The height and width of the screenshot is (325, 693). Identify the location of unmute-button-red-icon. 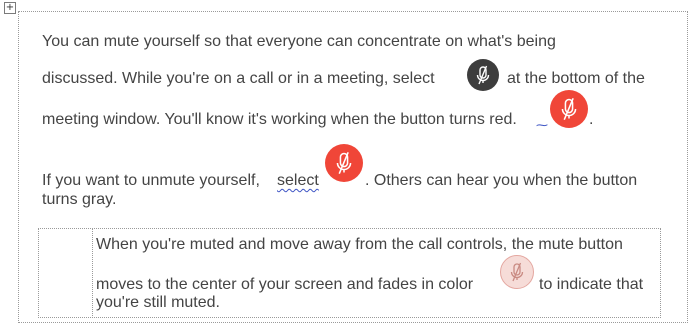
(344, 163).